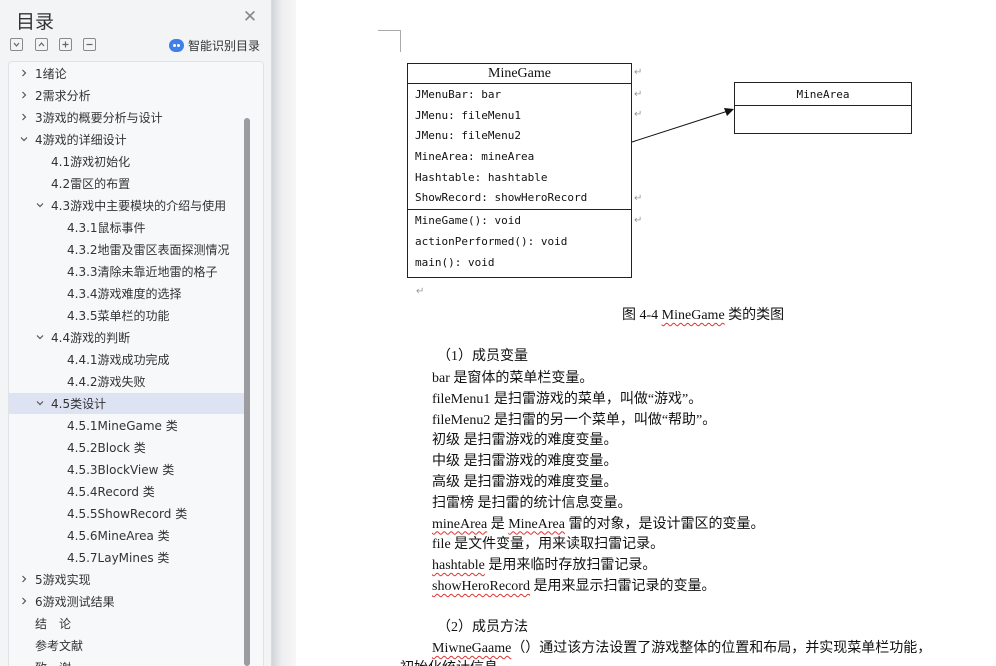 The image size is (996, 666). I want to click on toc-item: 4.2雷区的布置, so click(127, 183).